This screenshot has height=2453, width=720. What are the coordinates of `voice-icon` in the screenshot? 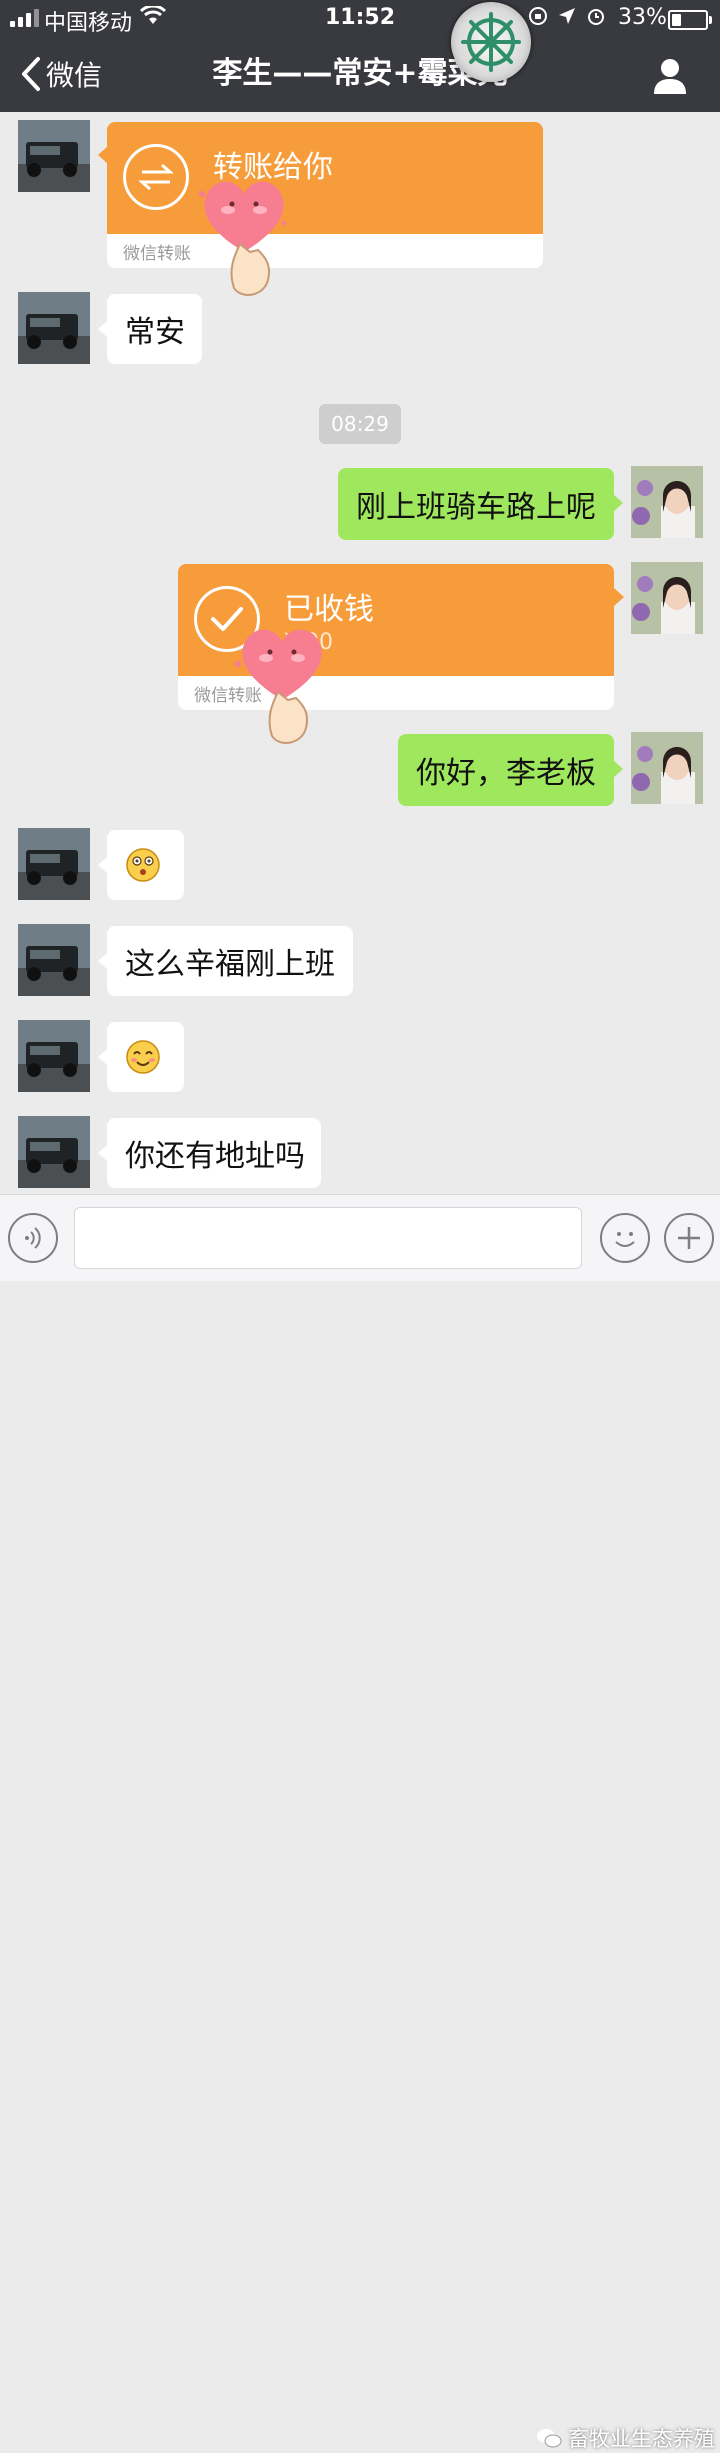 It's located at (33, 1238).